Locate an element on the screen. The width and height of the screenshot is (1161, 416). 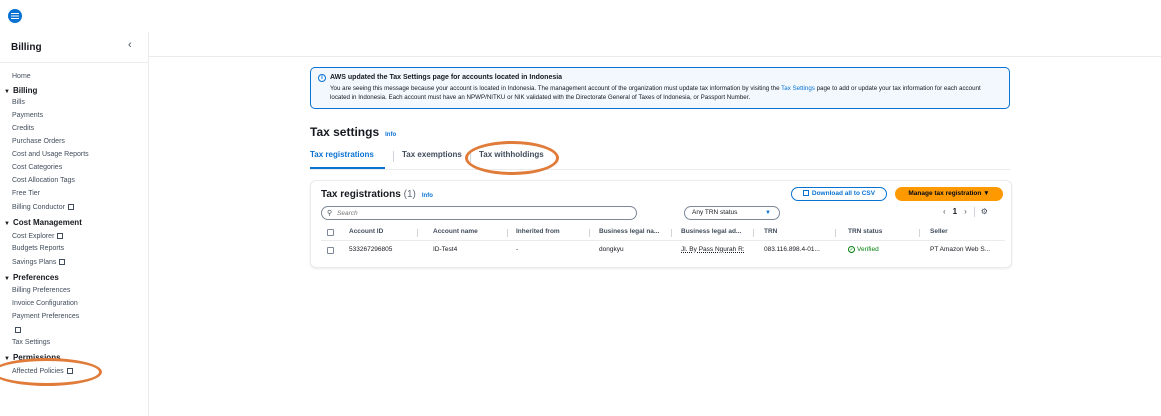
check-circle-icon: ✓ is located at coordinates (851, 249).